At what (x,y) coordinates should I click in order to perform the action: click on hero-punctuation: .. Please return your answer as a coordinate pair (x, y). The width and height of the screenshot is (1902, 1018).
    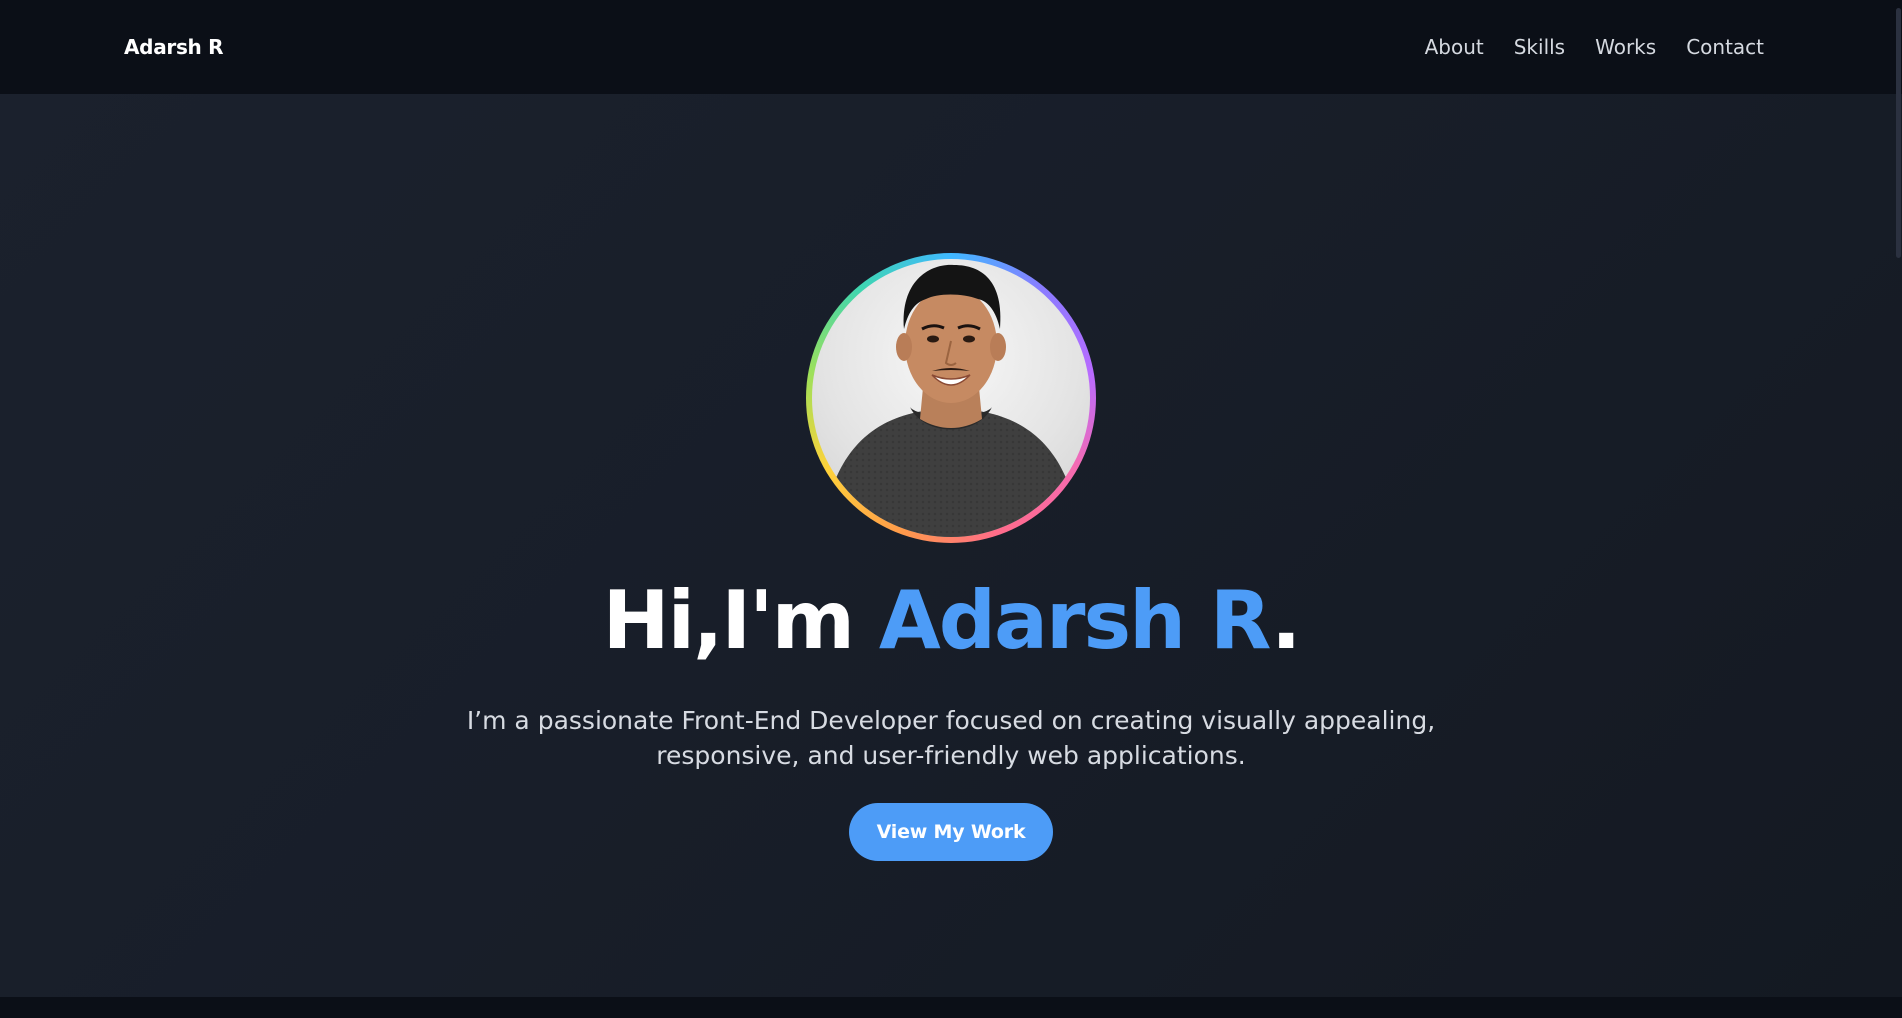
    Looking at the image, I should click on (1285, 620).